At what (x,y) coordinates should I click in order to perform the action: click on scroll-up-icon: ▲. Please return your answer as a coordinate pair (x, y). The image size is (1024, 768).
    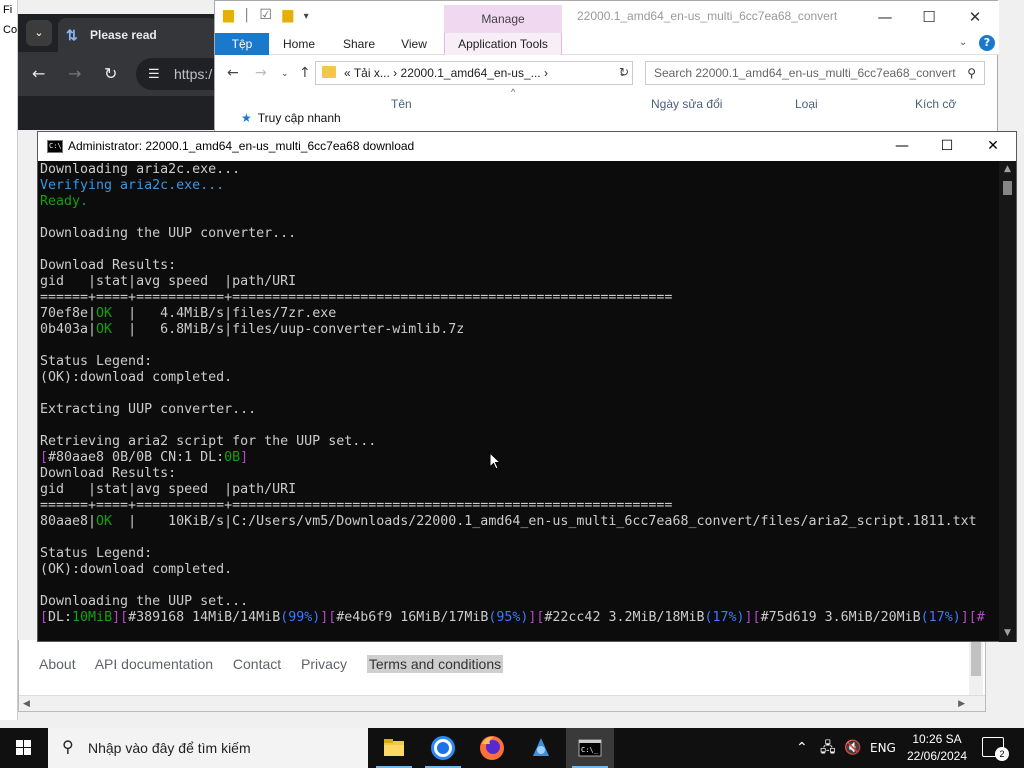
    Looking at the image, I should click on (1007, 169).